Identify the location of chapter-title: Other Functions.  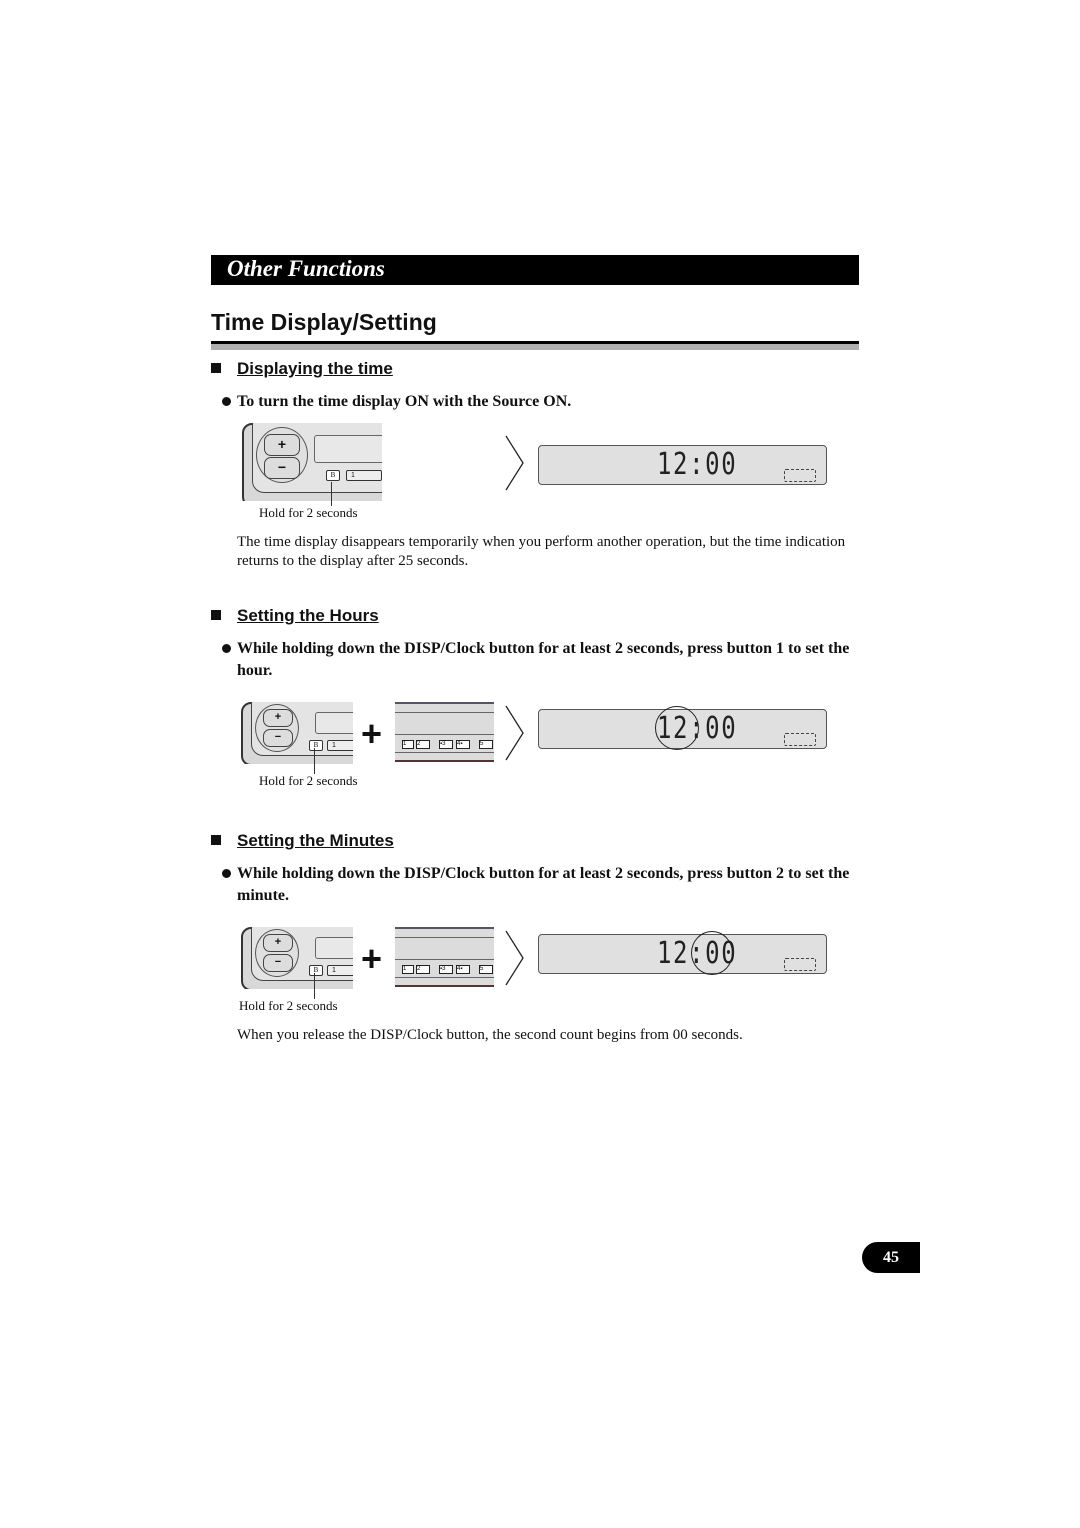
(306, 268).